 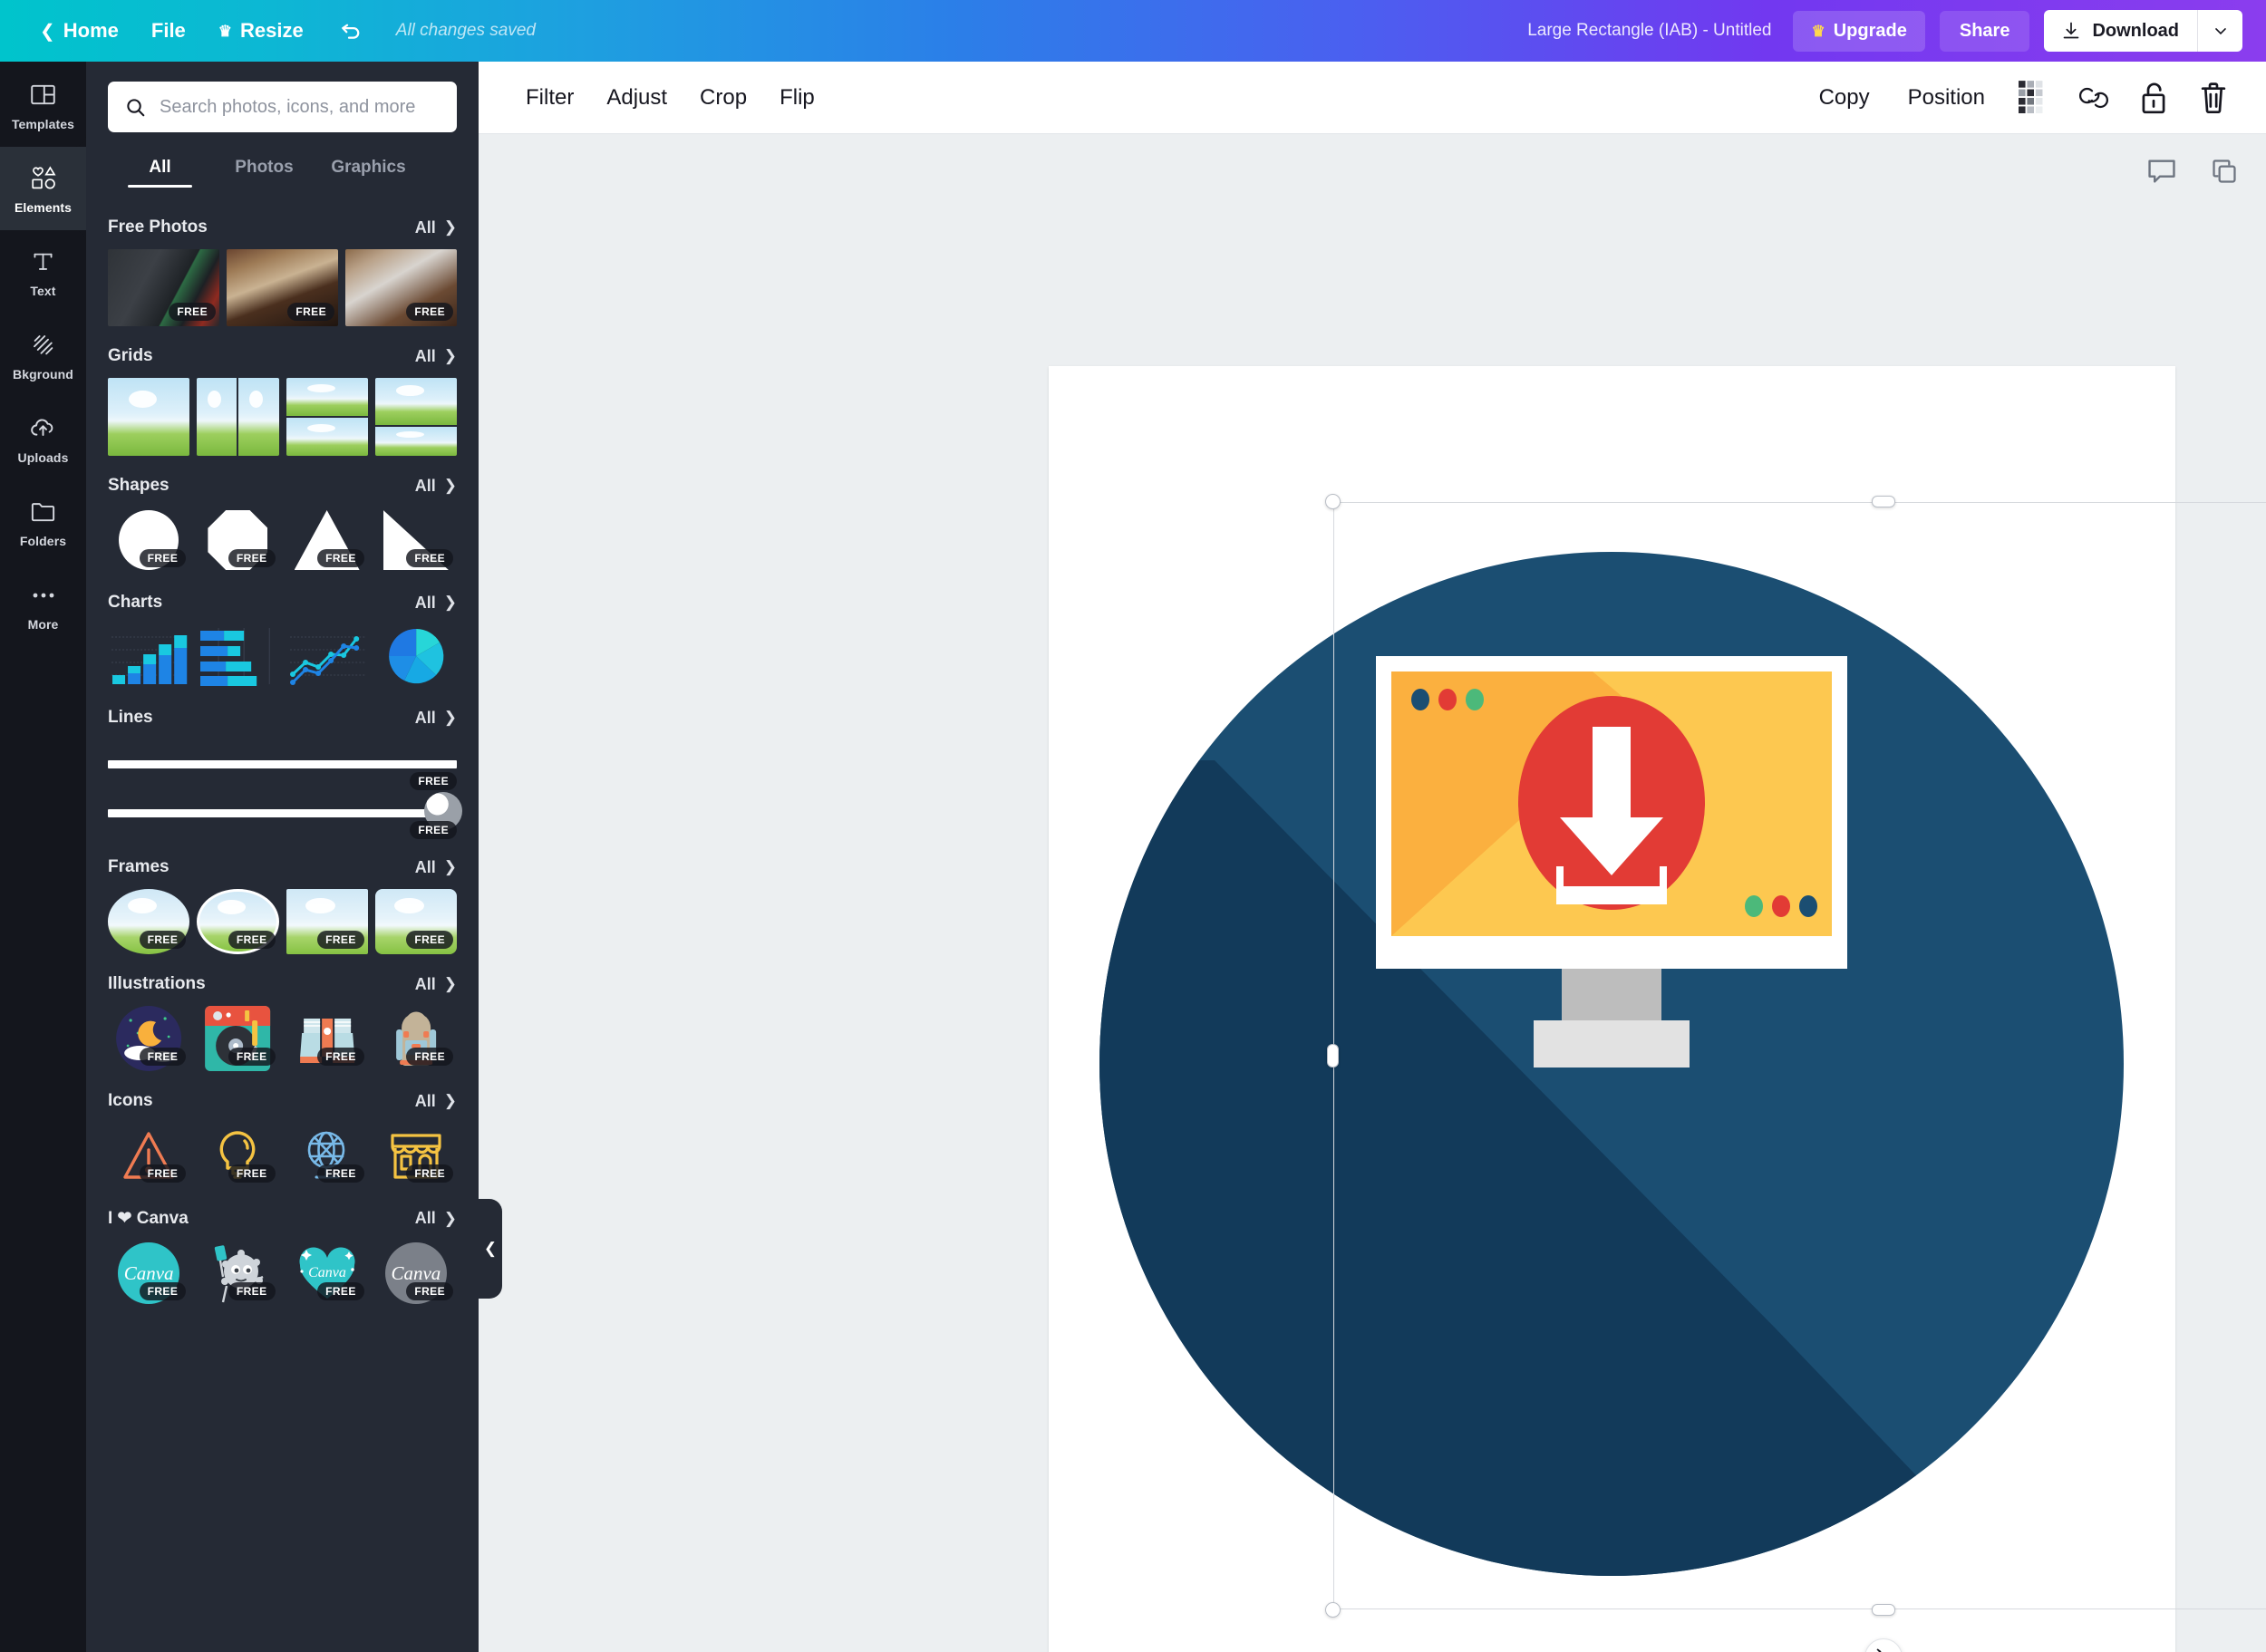 I want to click on canva-badge-gray: Canva FREE, so click(x=416, y=1273).